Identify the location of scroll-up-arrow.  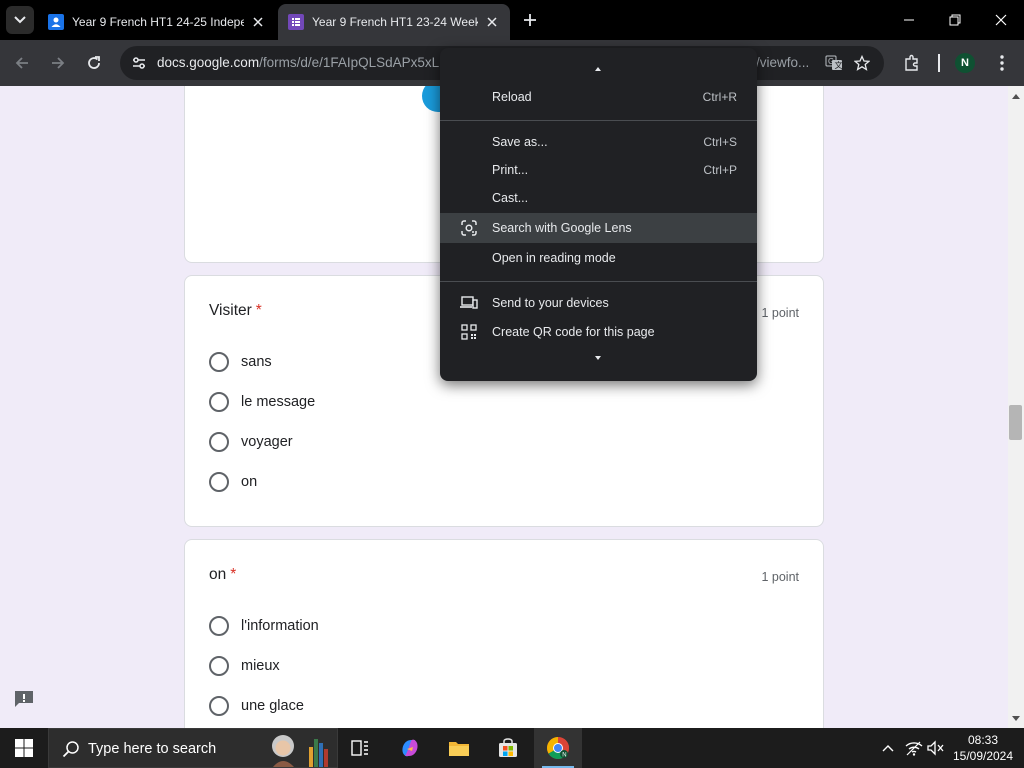
(1016, 96).